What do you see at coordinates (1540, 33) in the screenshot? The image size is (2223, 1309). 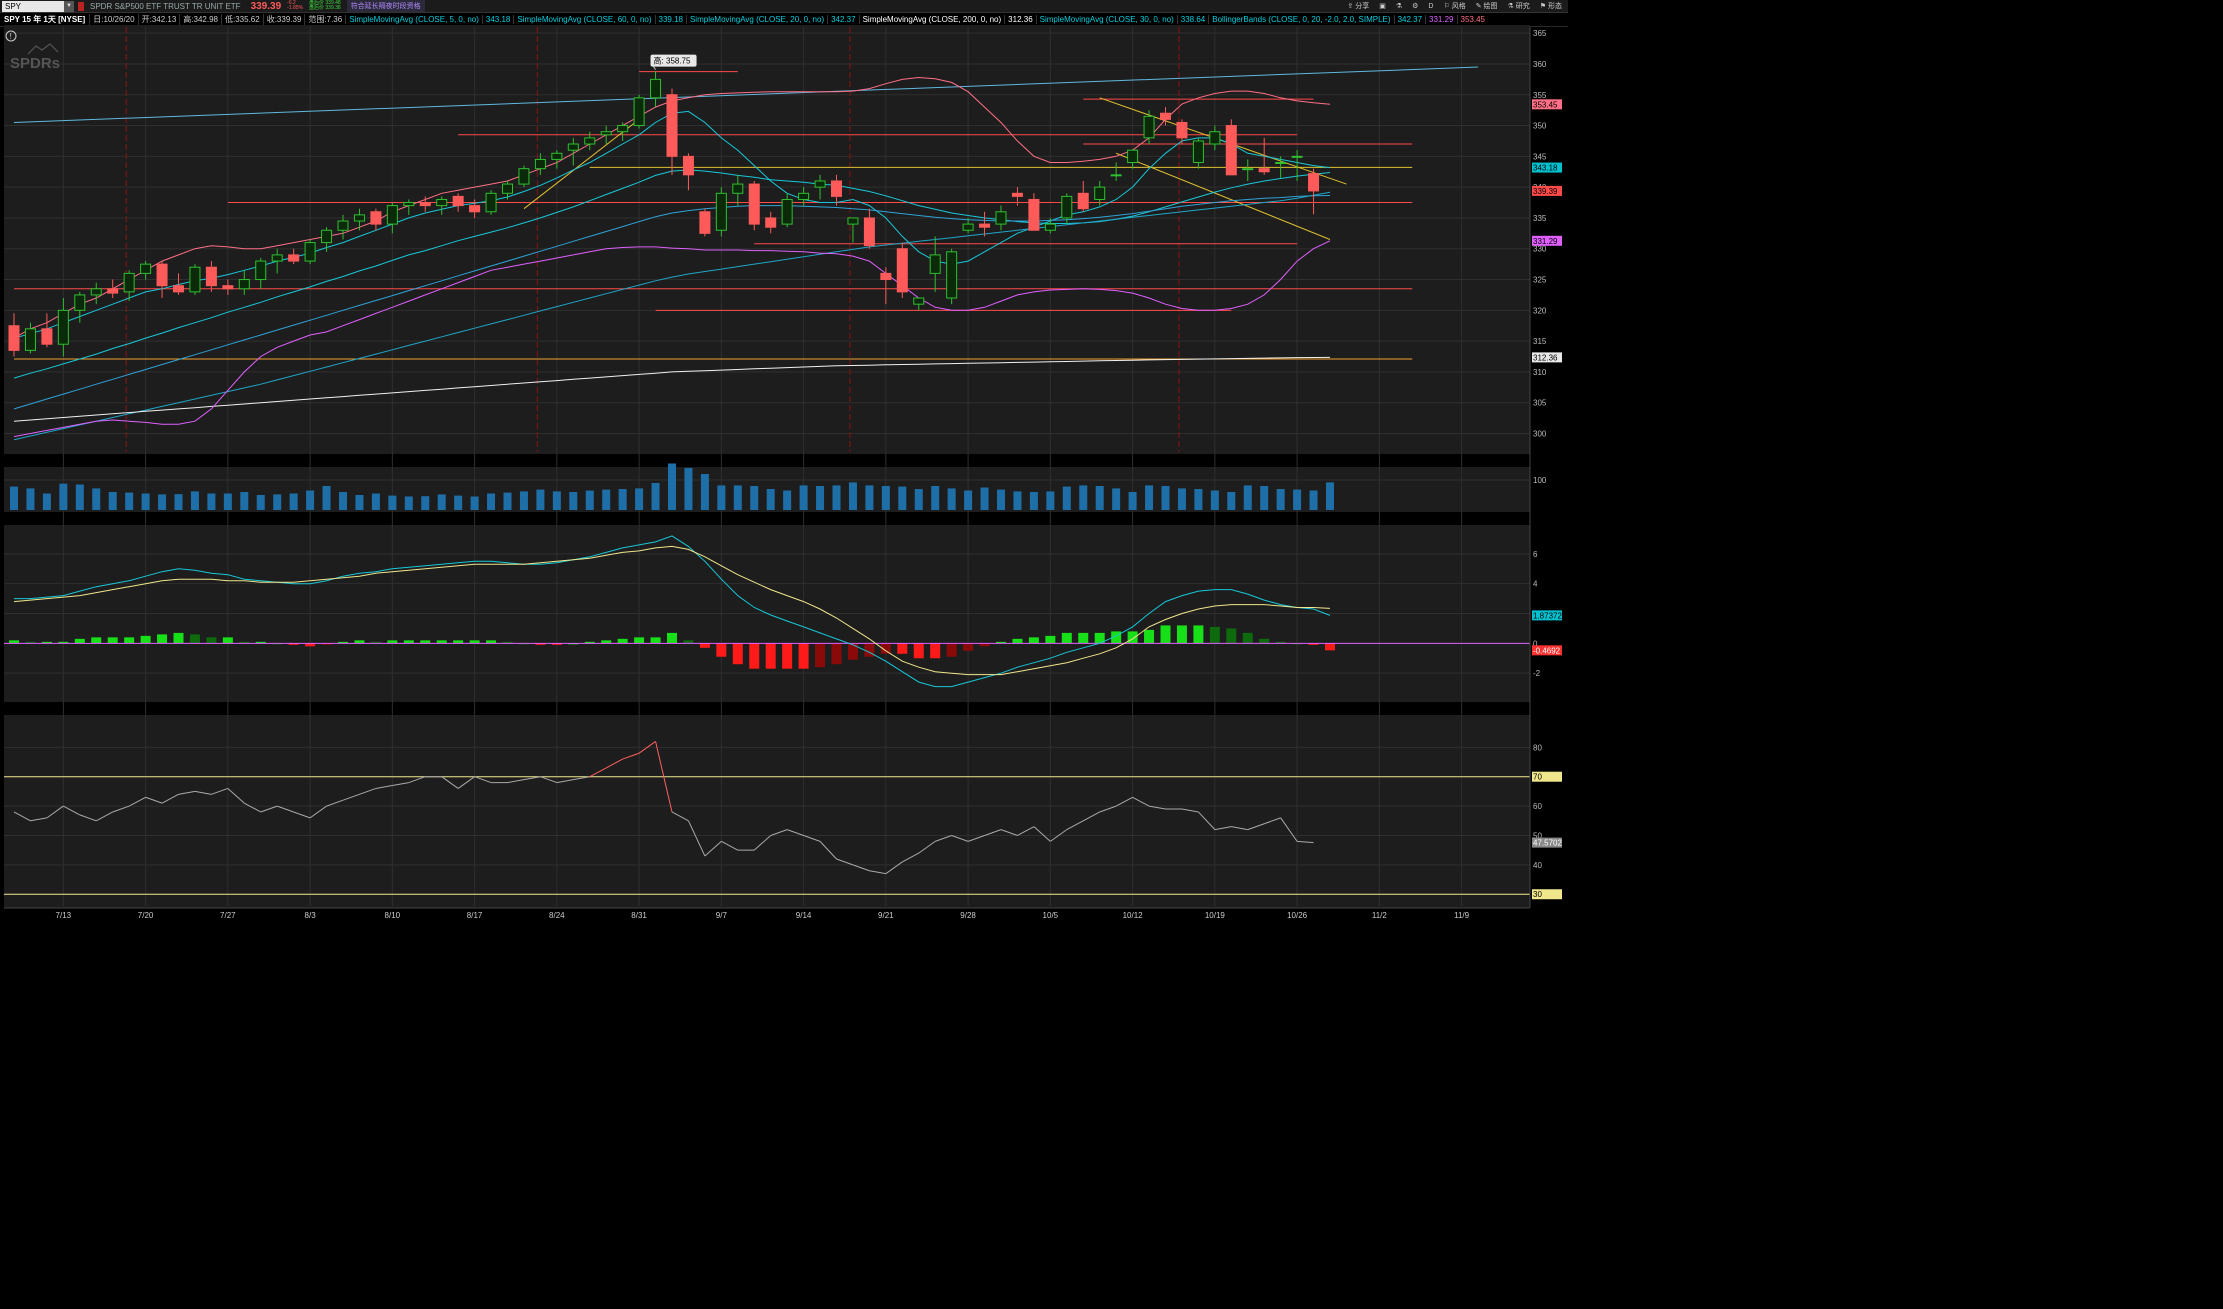 I see `price-y-tick-label: 365` at bounding box center [1540, 33].